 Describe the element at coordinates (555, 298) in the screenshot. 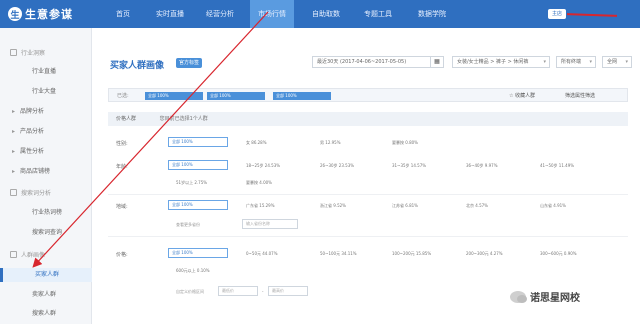

I see `watermark-text: 诺思星网校` at that location.